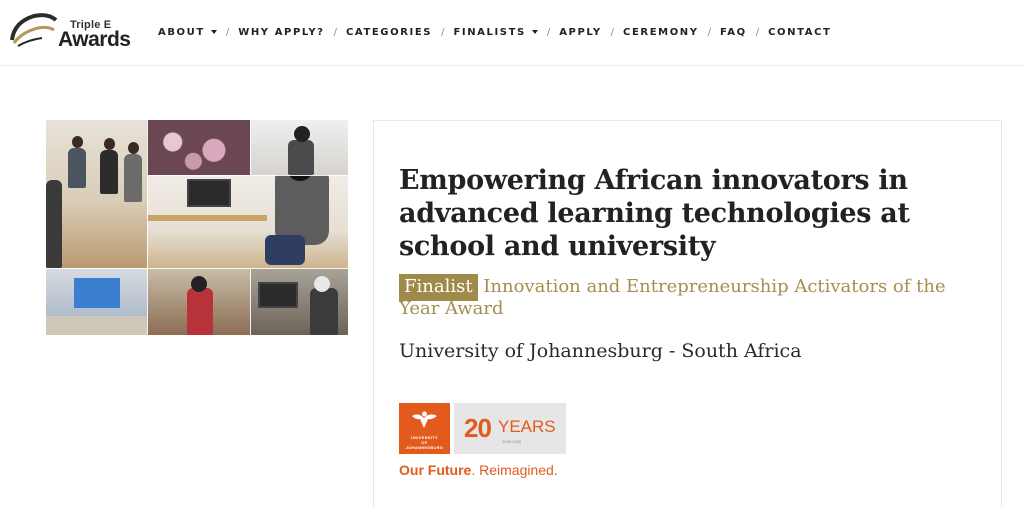 Image resolution: width=1024 pixels, height=507 pixels. Describe the element at coordinates (299, 301) in the screenshot. I see `collage-tile-workshop` at that location.